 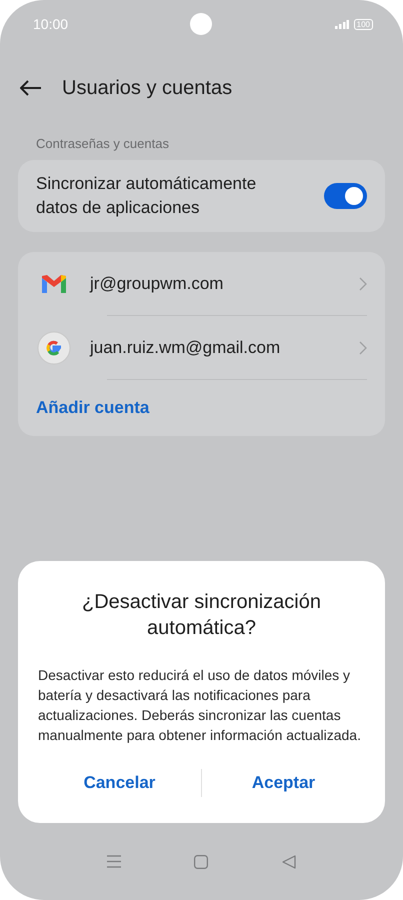 What do you see at coordinates (201, 615) in the screenshot?
I see `dialog-title: ¿Desactivar sincronización automática?` at bounding box center [201, 615].